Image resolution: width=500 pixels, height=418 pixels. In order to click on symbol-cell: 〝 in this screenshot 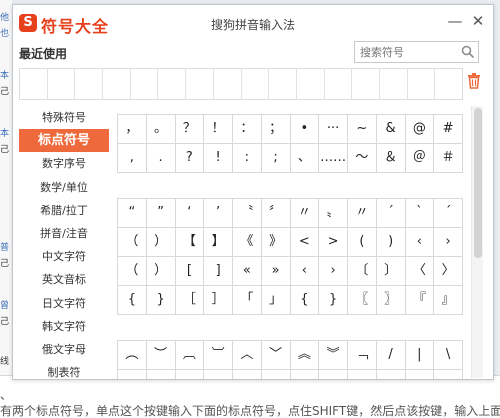, I will do `click(247, 213)`.